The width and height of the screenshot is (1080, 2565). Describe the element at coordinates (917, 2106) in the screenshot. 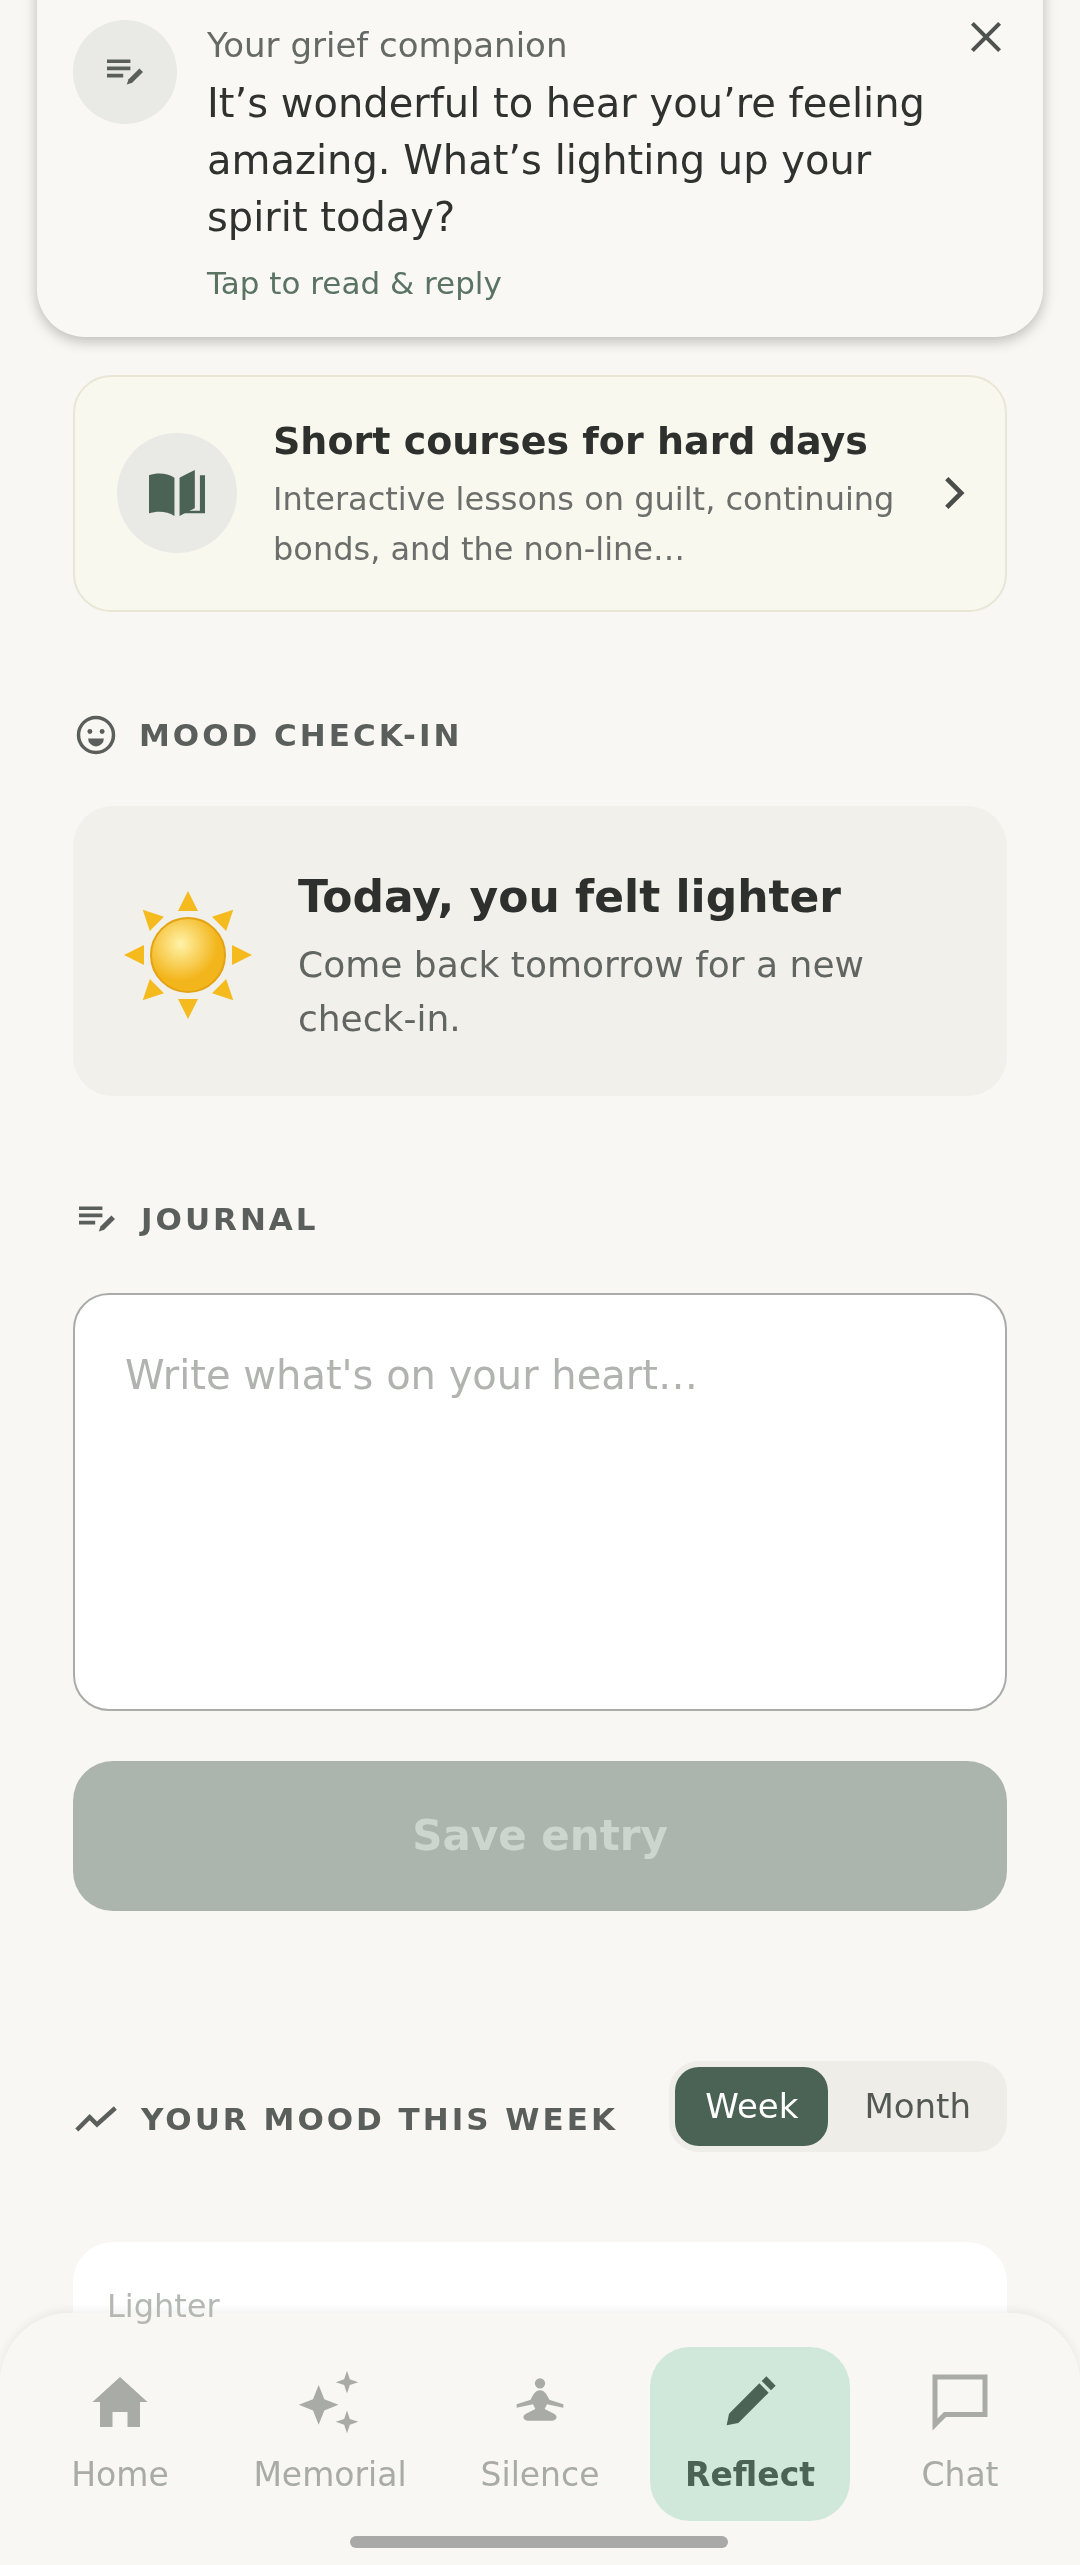

I see `range-tab: Month` at that location.